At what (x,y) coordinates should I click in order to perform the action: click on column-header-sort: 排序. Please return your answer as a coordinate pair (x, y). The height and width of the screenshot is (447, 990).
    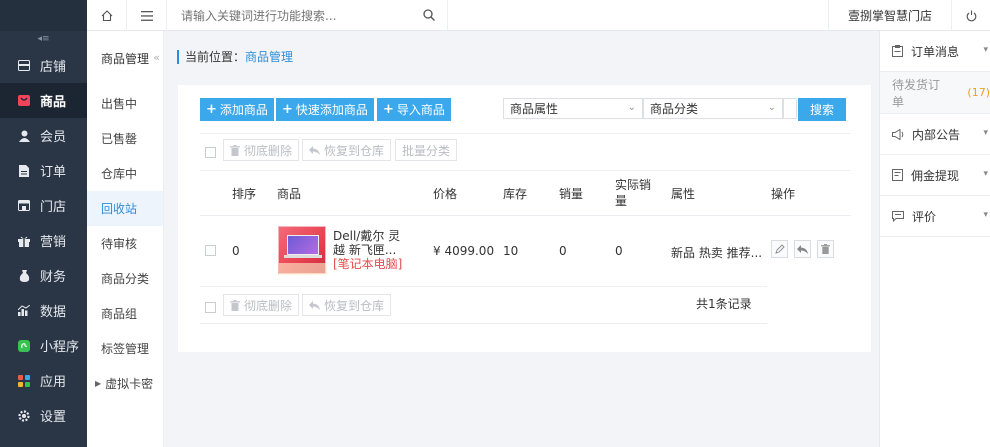
    Looking at the image, I should click on (244, 193).